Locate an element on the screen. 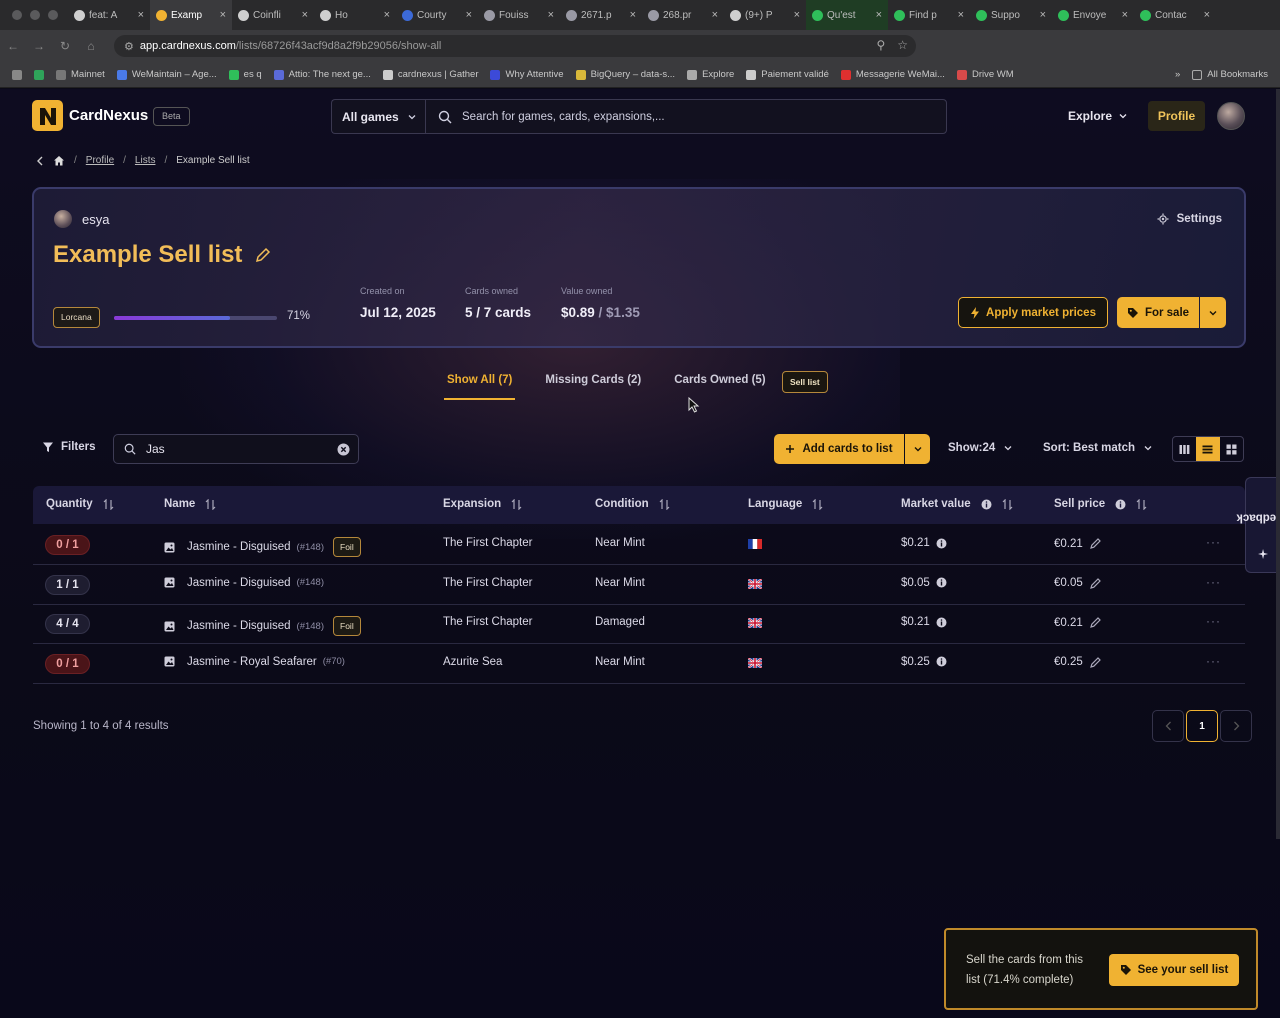 The width and height of the screenshot is (1280, 1018). browser-tab: Ho × is located at coordinates (355, 15).